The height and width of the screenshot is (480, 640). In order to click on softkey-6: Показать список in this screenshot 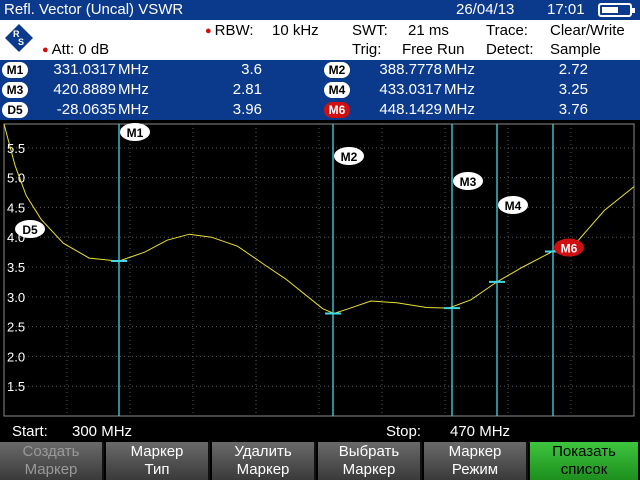, I will do `click(585, 461)`.